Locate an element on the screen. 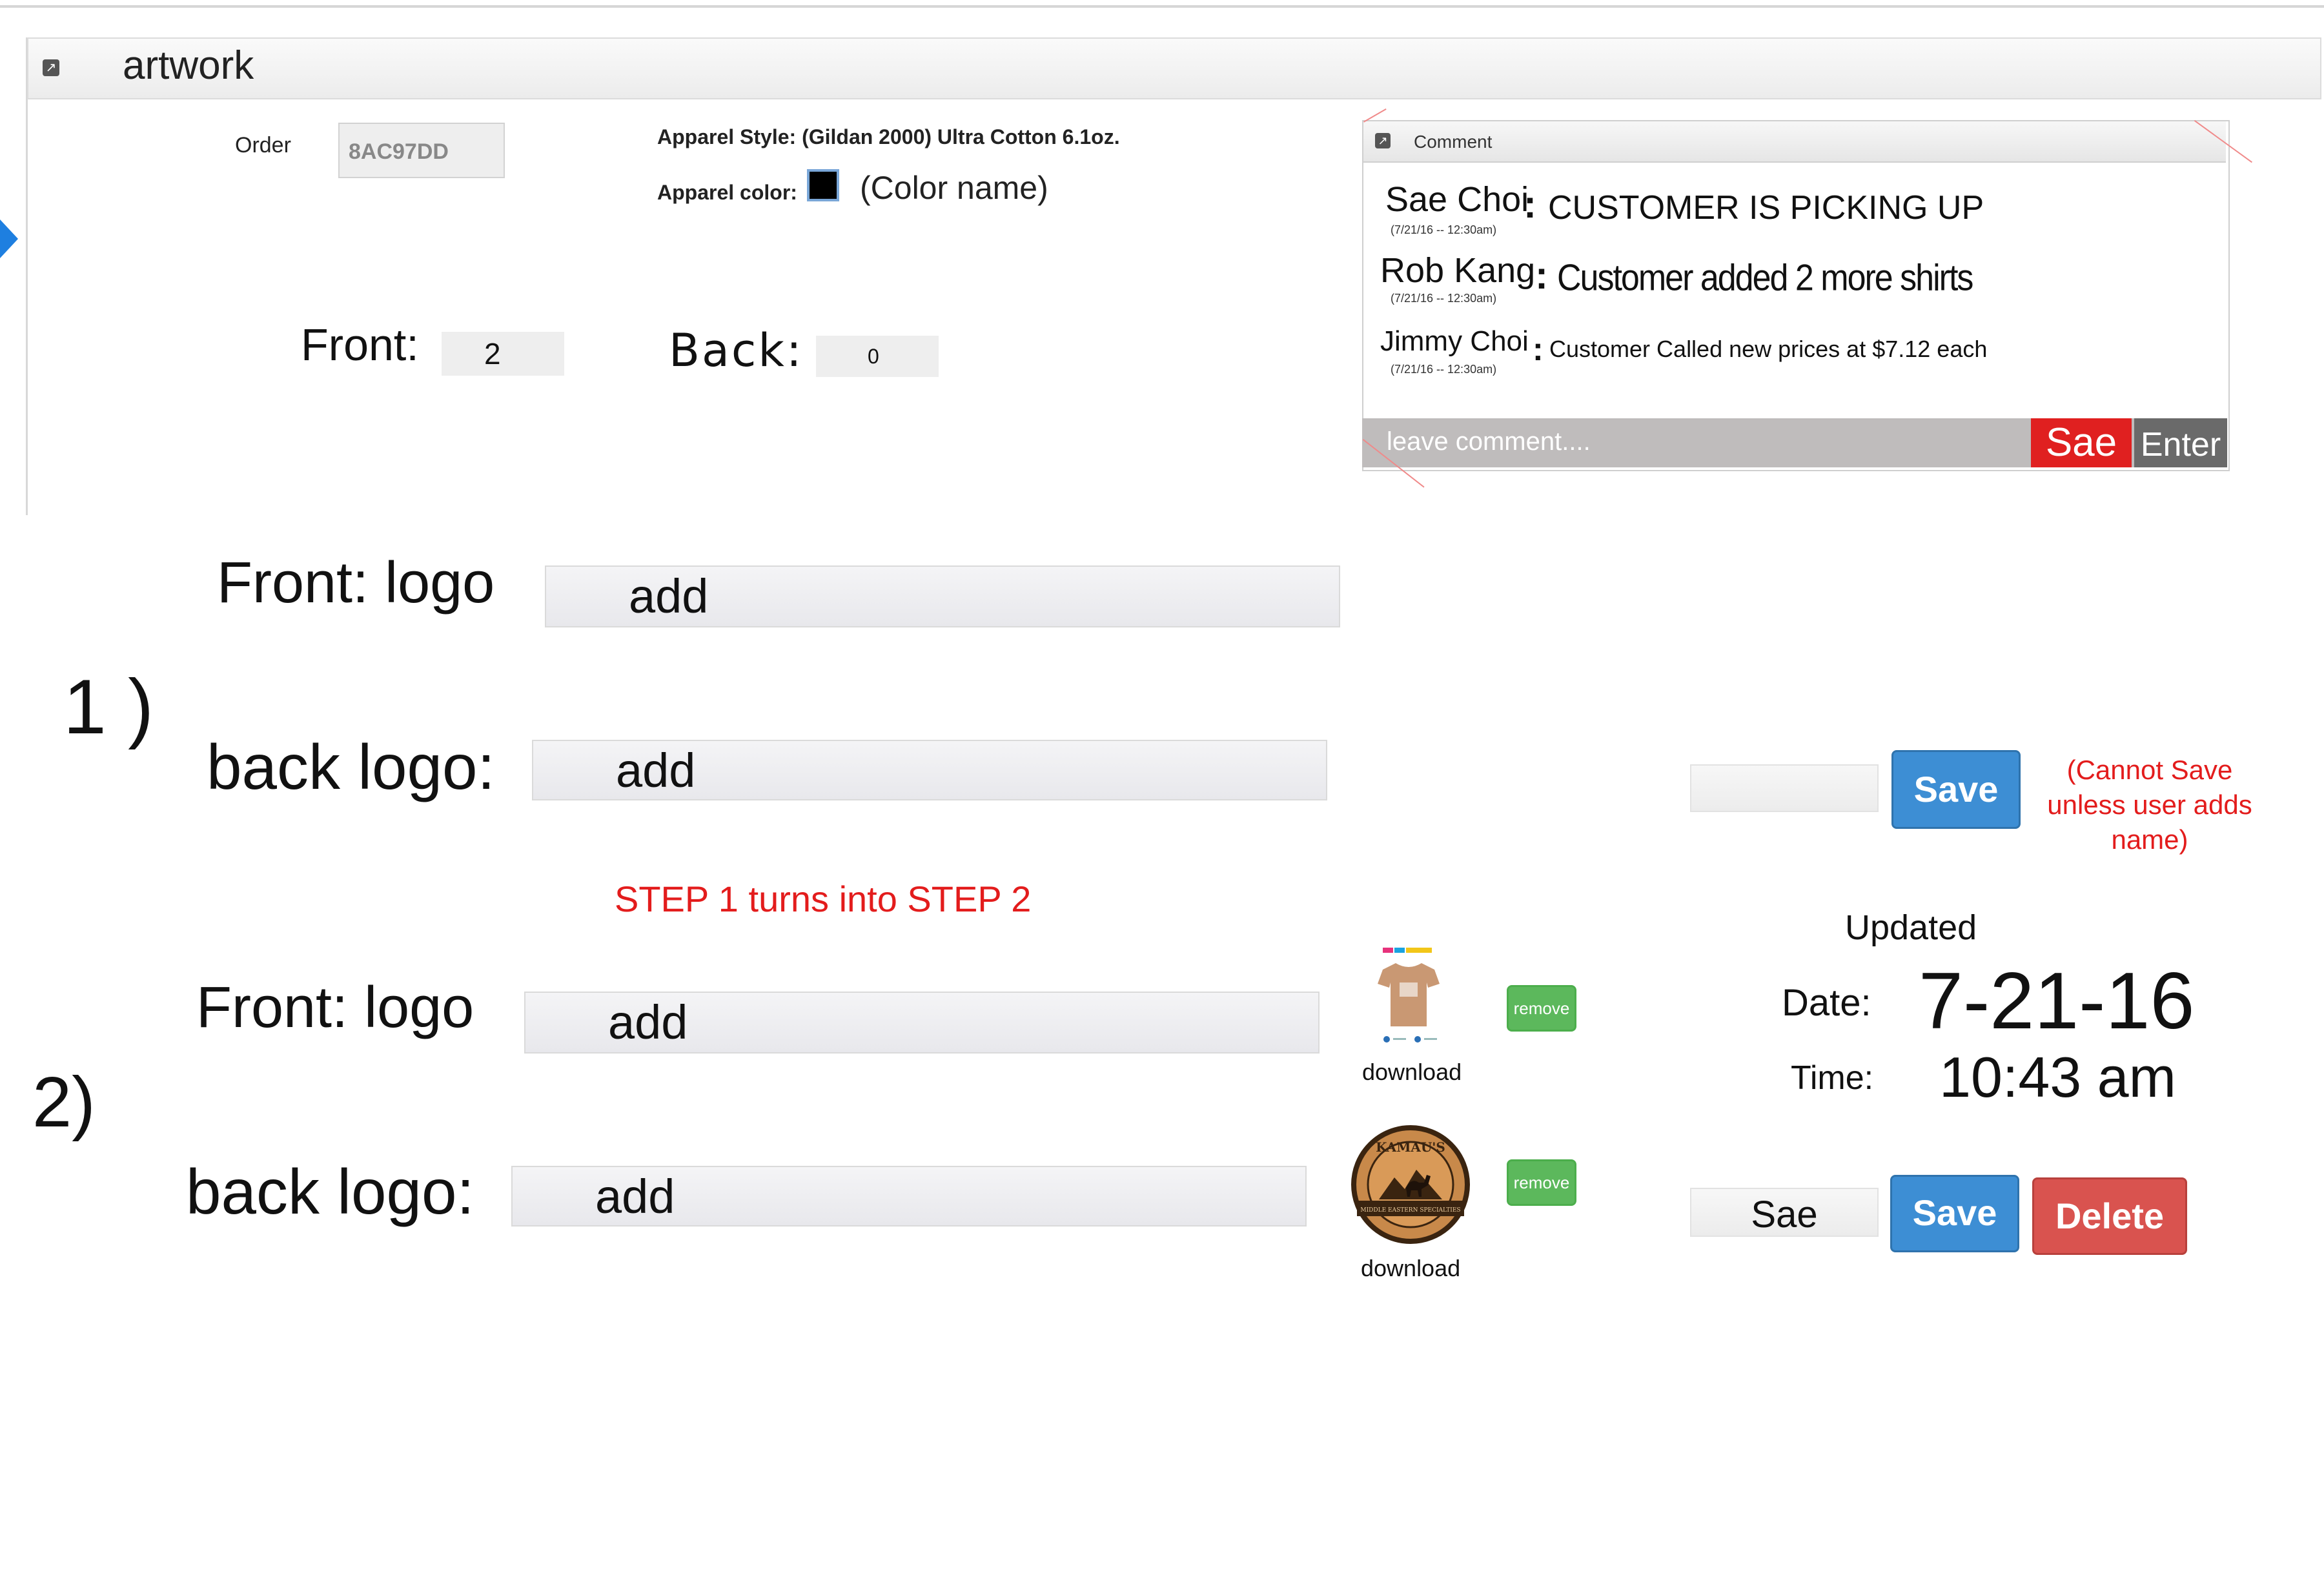 This screenshot has width=2324, height=1588. logo-text: KAMAU'S is located at coordinates (1410, 1147).